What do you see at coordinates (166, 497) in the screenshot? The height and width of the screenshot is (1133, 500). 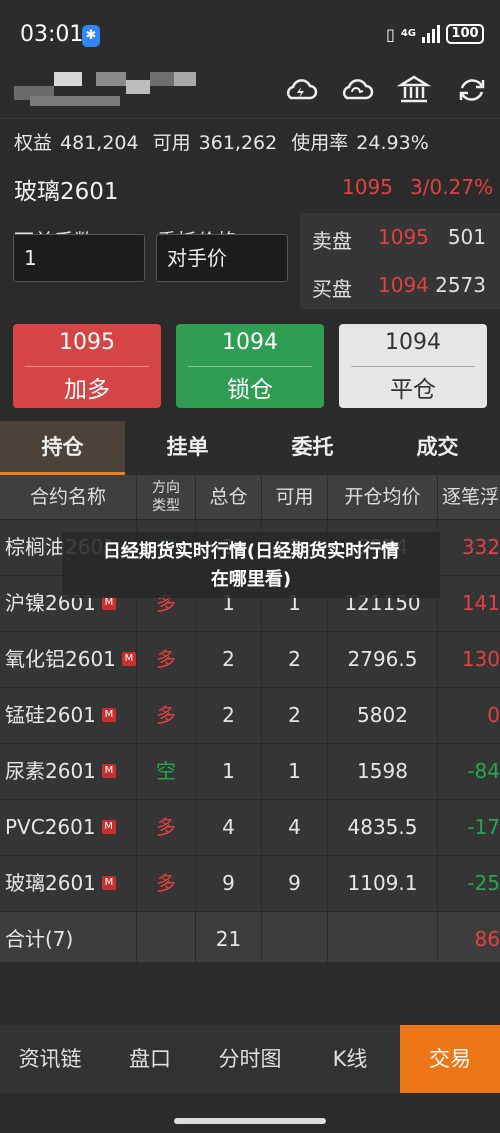 I see `col-direction: 方向 类型` at bounding box center [166, 497].